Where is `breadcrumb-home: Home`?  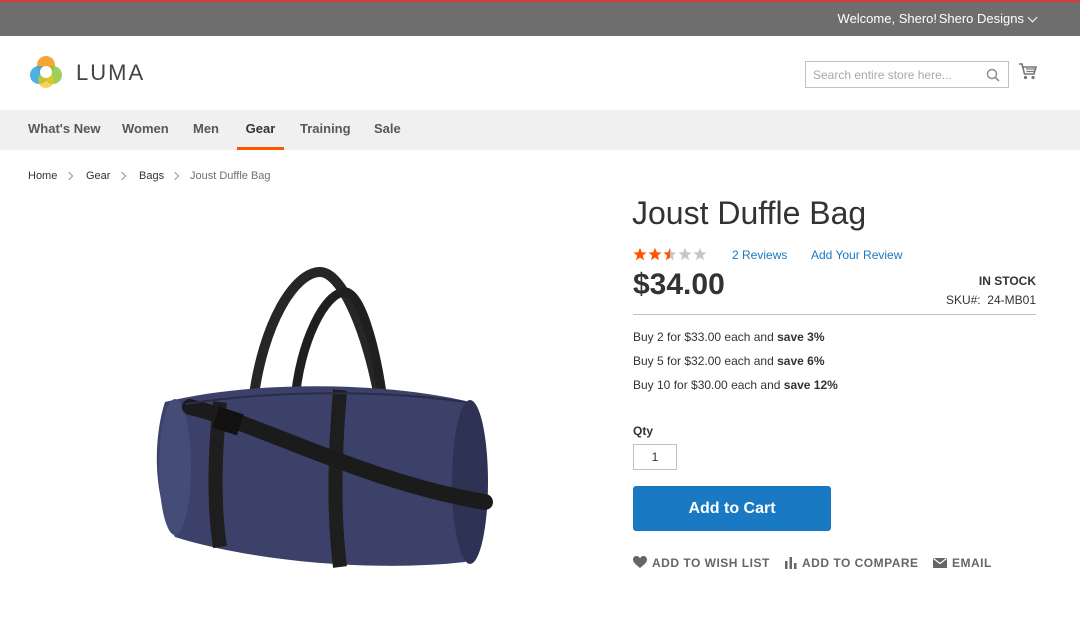
breadcrumb-home: Home is located at coordinates (42, 176).